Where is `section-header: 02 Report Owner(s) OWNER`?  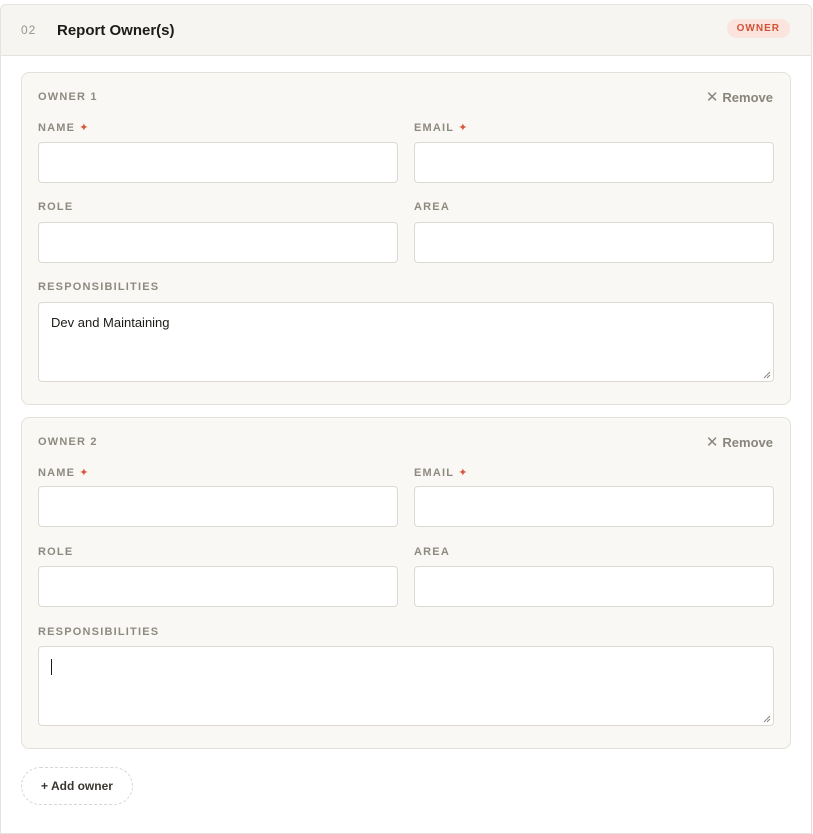 section-header: 02 Report Owner(s) OWNER is located at coordinates (406, 30).